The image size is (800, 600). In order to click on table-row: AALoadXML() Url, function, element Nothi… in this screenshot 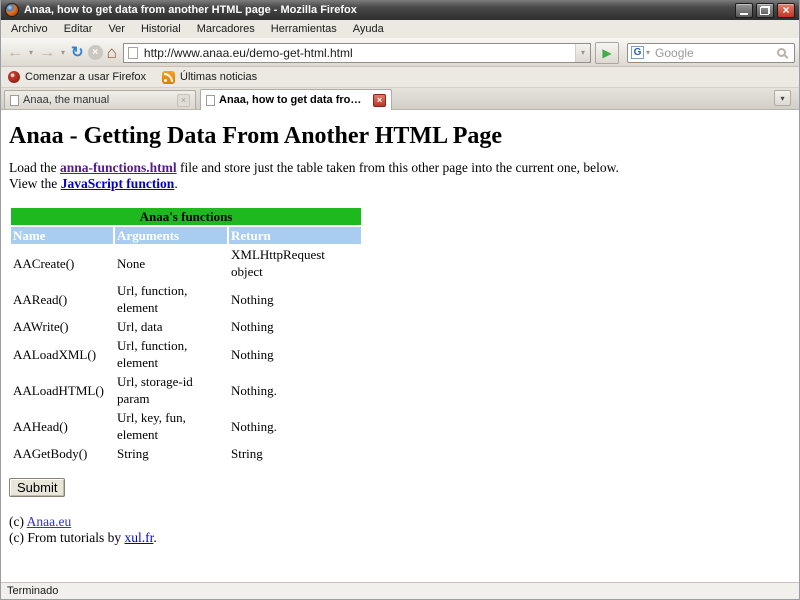, I will do `click(186, 354)`.